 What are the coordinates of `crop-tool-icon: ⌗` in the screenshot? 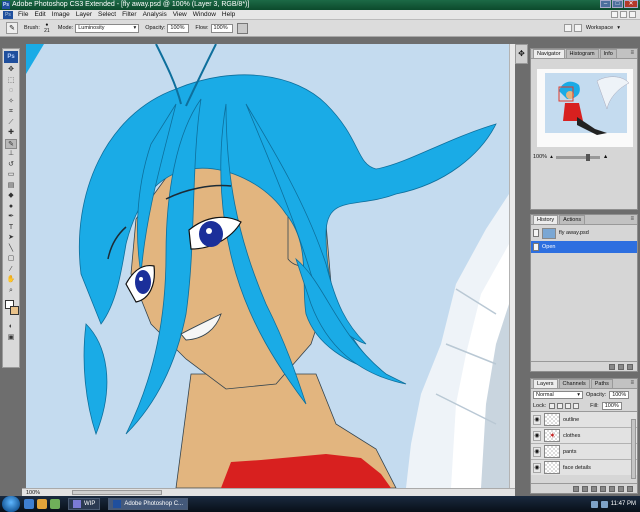 It's located at (11, 112).